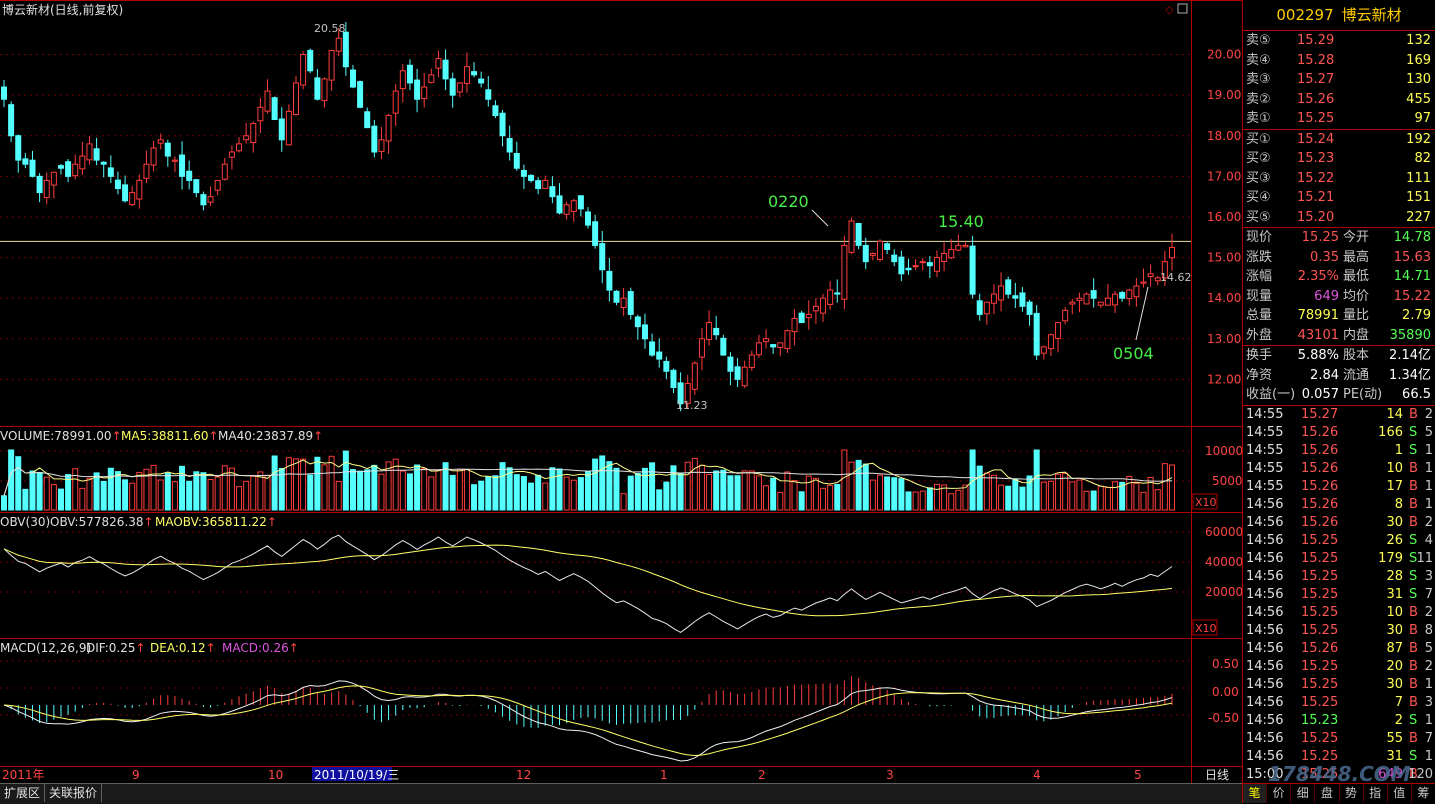 The image size is (1435, 804). Describe the element at coordinates (1223, 592) in the screenshot. I see `obv-tick: 20000` at that location.